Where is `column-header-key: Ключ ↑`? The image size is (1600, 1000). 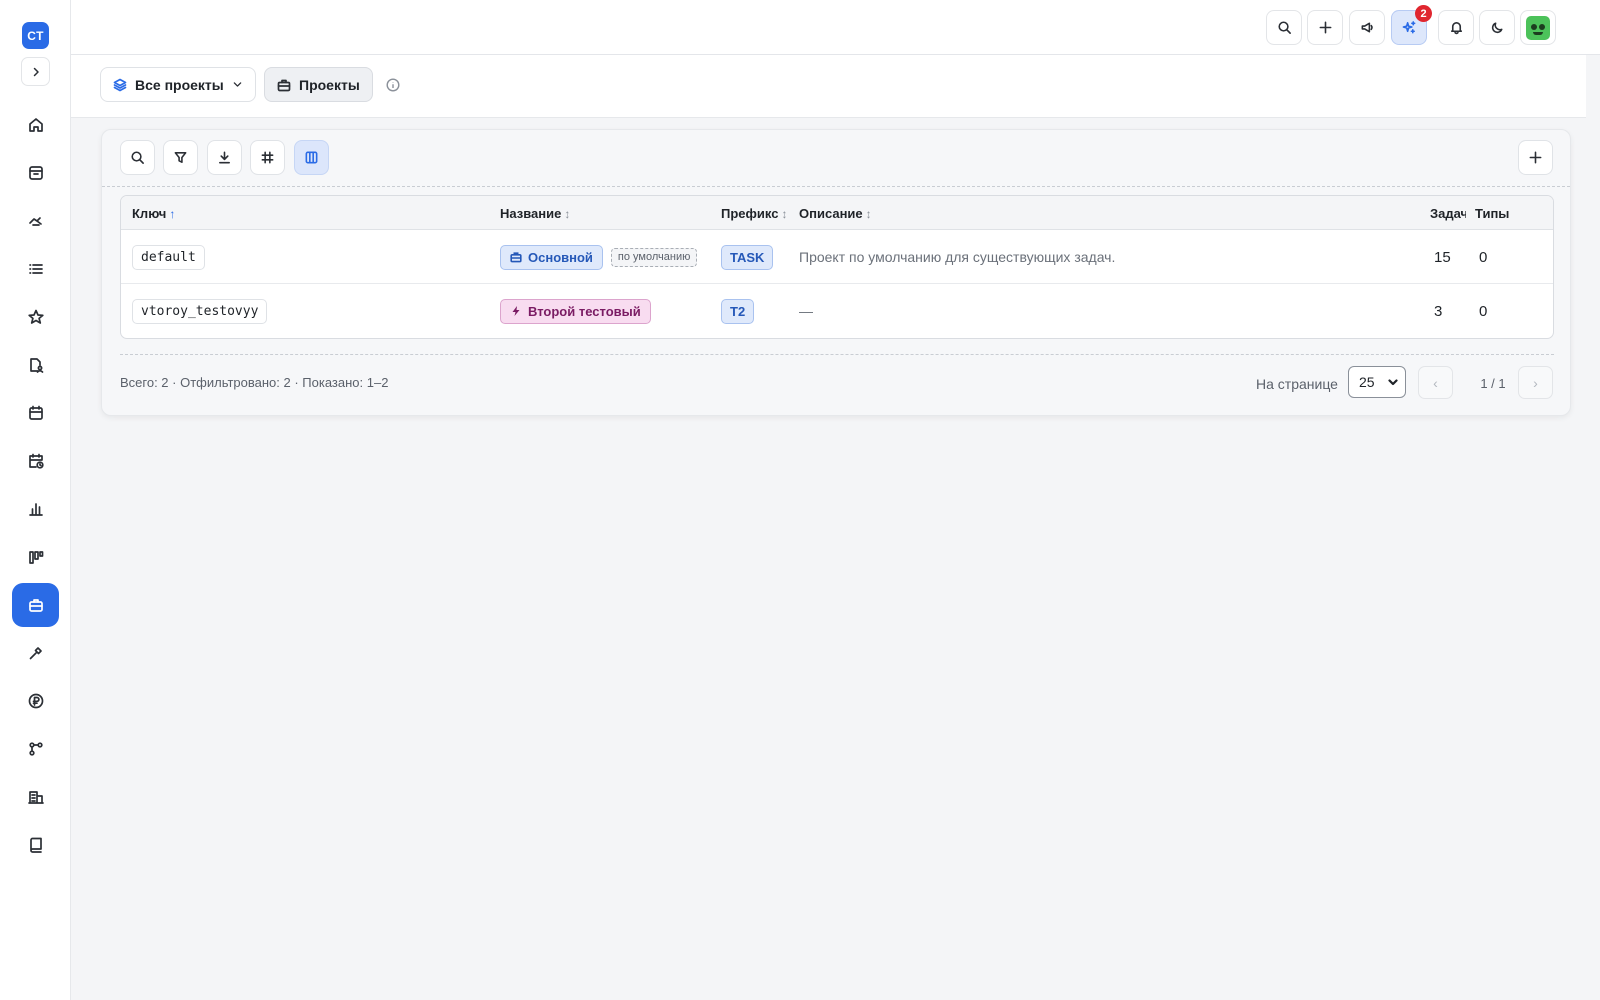
column-header-key: Ключ ↑ is located at coordinates (153, 213).